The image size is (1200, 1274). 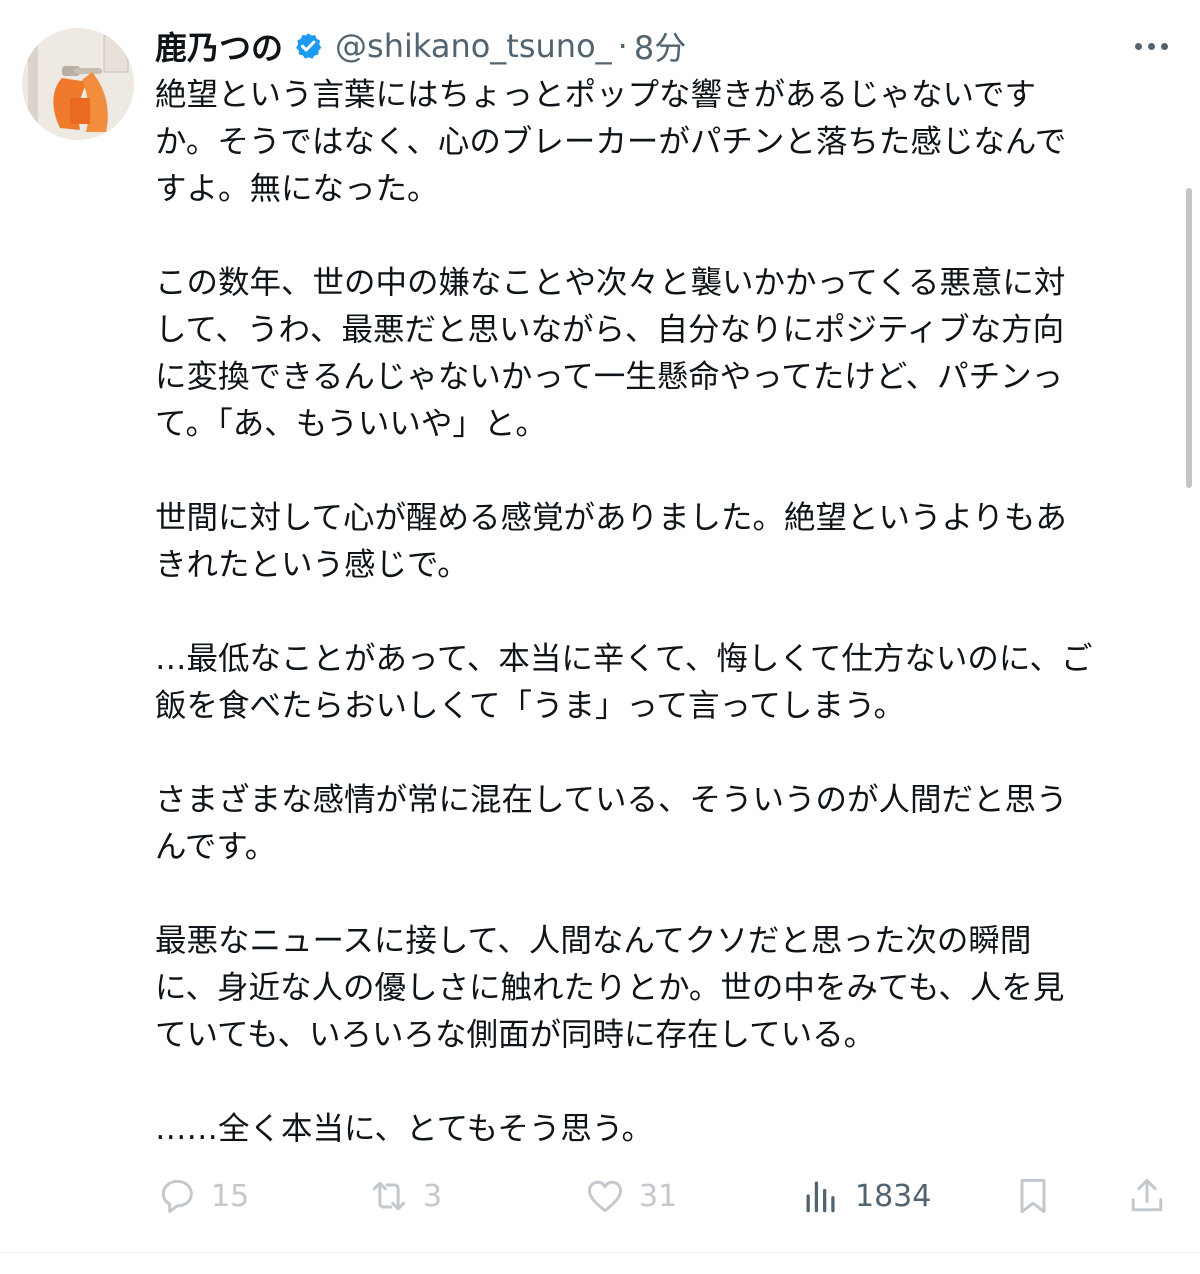 I want to click on bookmark-icon, so click(x=1033, y=1196).